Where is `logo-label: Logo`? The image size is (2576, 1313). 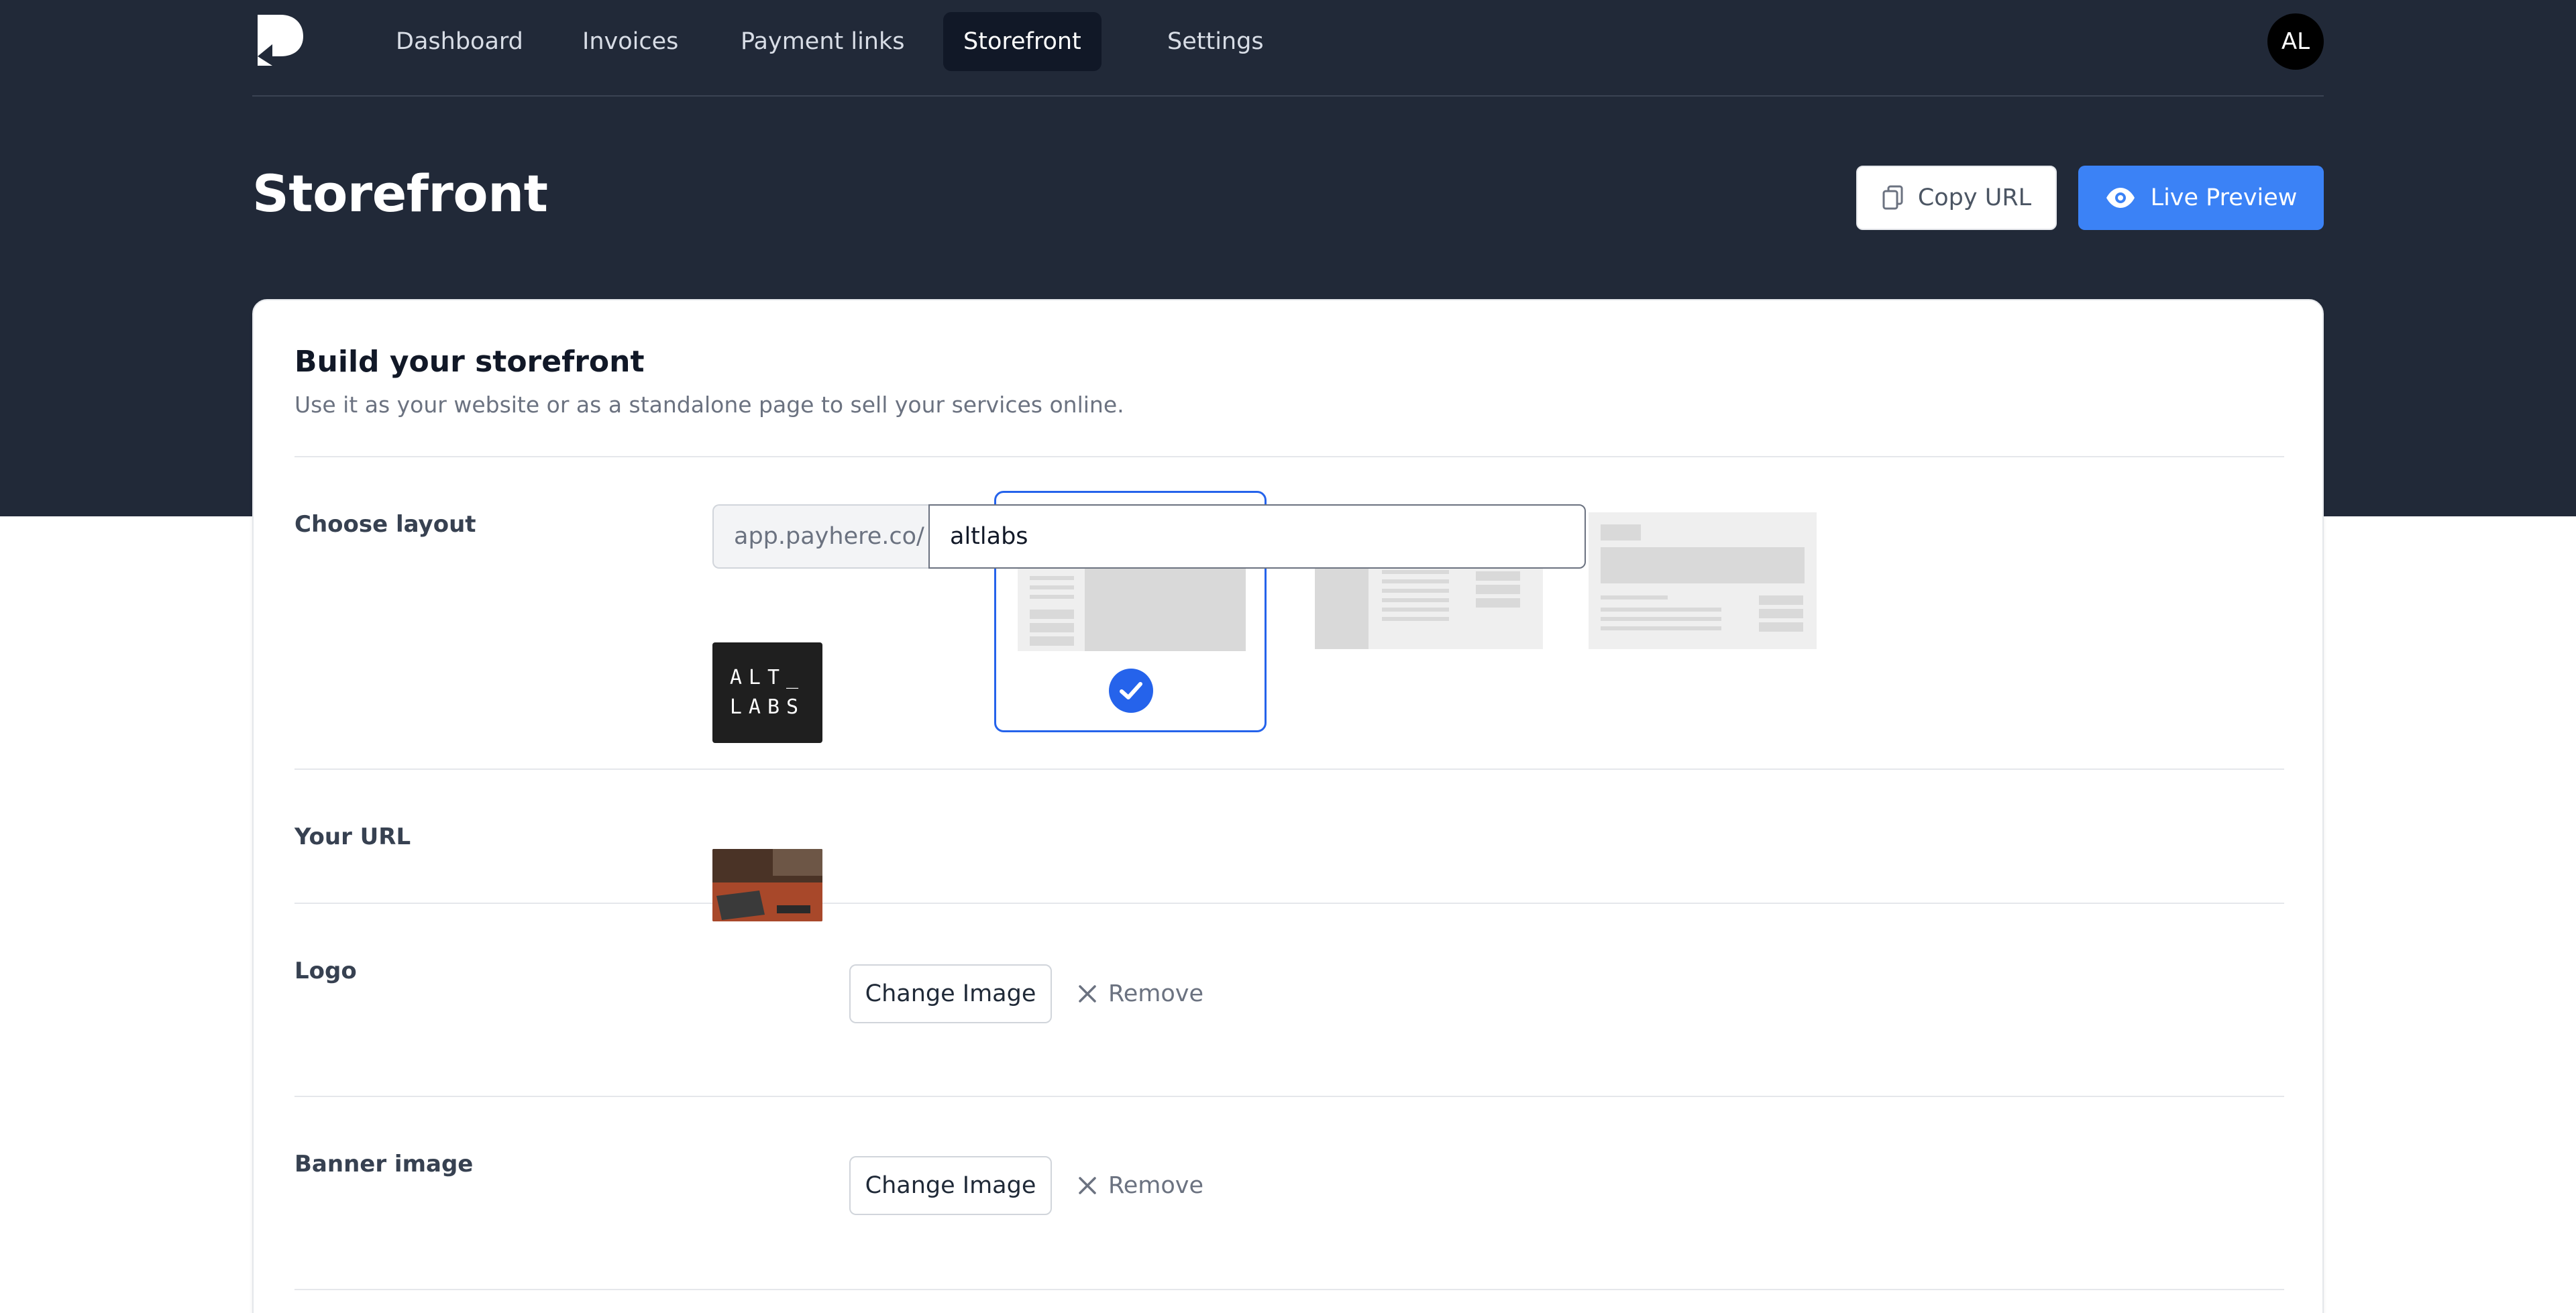
logo-label: Logo is located at coordinates (325, 971).